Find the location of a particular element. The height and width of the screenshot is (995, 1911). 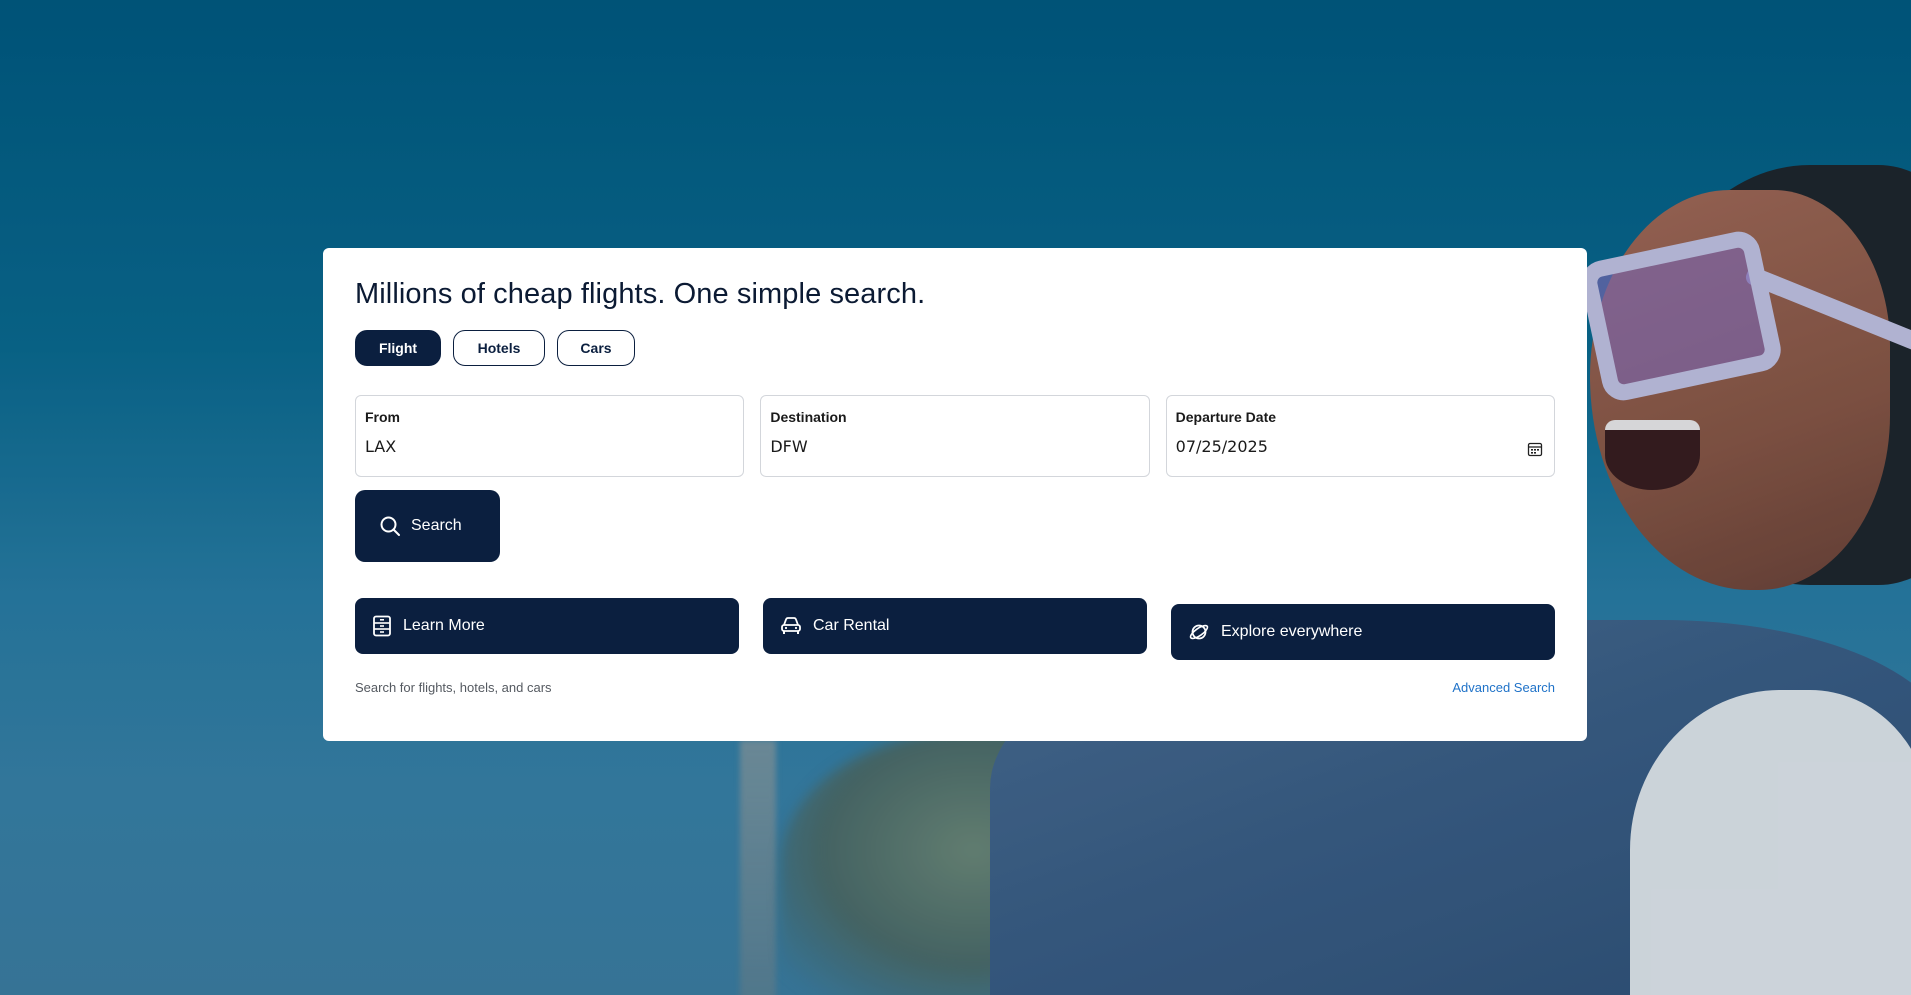

explore-everywhere-label: Explore everywhere is located at coordinates (1292, 631).